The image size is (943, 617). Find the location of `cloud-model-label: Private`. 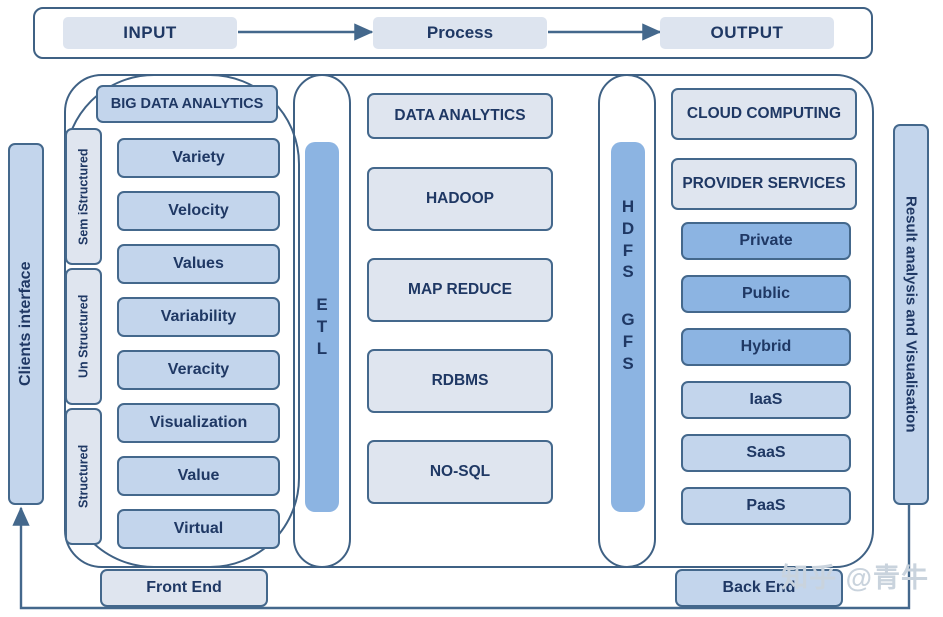

cloud-model-label: Private is located at coordinates (766, 240).